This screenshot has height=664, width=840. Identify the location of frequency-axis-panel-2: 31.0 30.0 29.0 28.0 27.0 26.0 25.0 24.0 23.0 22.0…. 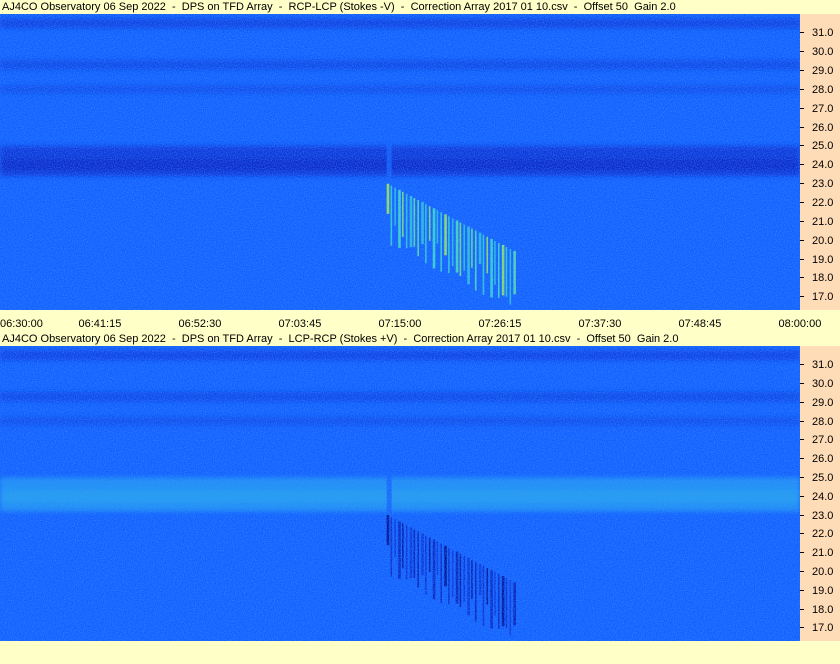
(820, 493).